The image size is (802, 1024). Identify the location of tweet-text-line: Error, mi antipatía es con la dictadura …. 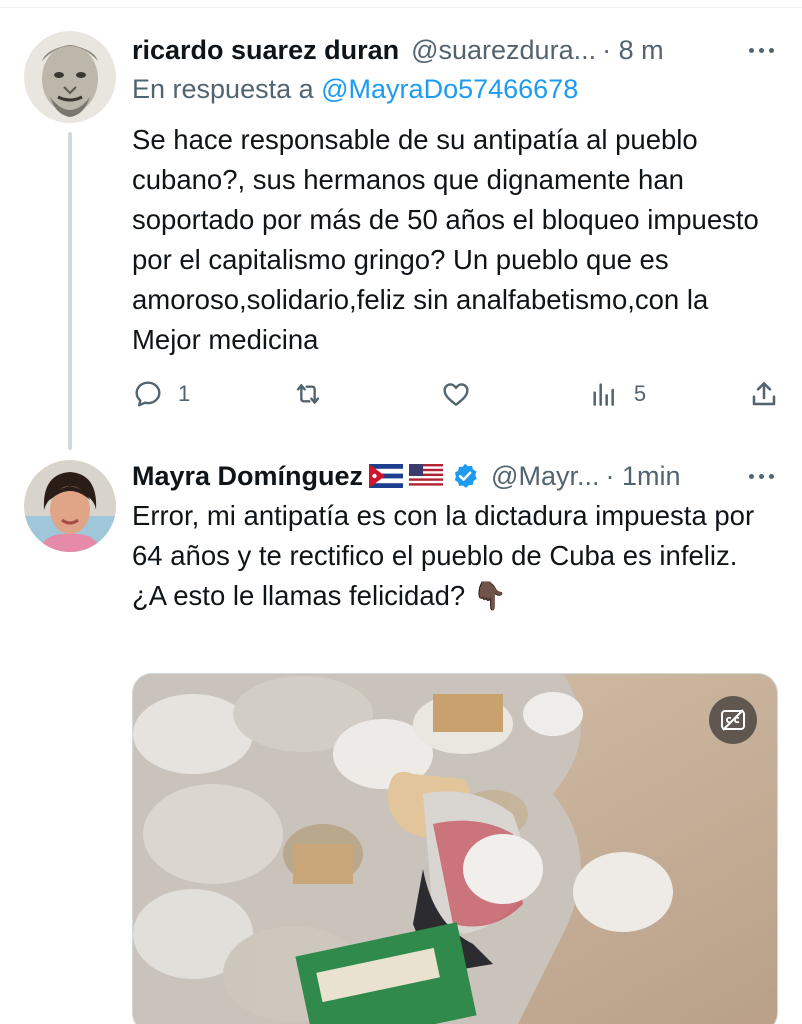
(447, 535).